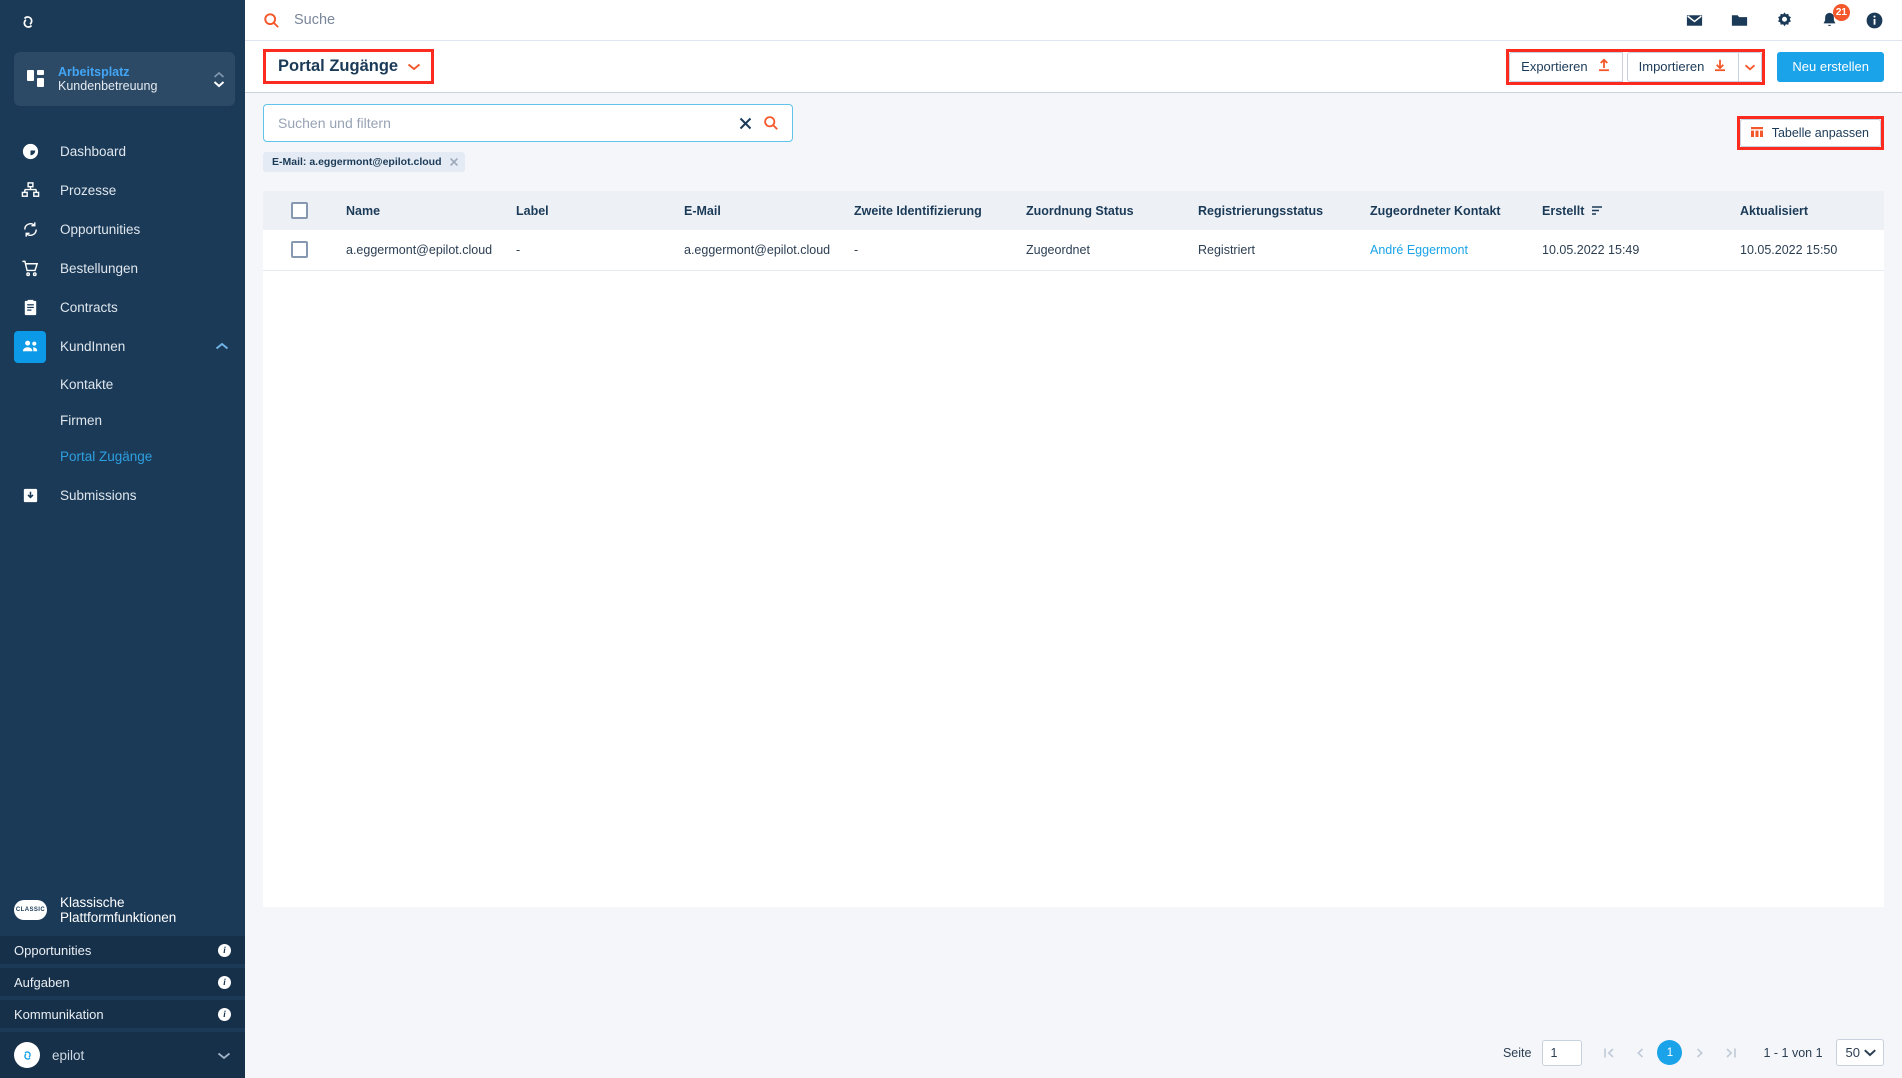  I want to click on gear-icon, so click(1784, 20).